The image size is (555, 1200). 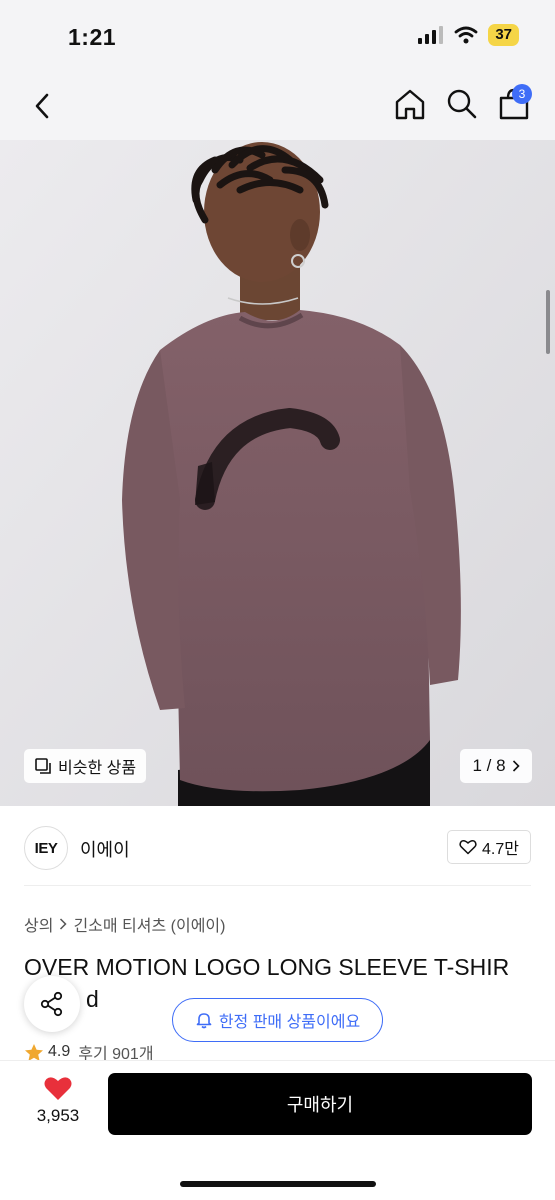 I want to click on limited-sale-chip: 한정 판매 상품이에요, so click(x=277, y=1020).